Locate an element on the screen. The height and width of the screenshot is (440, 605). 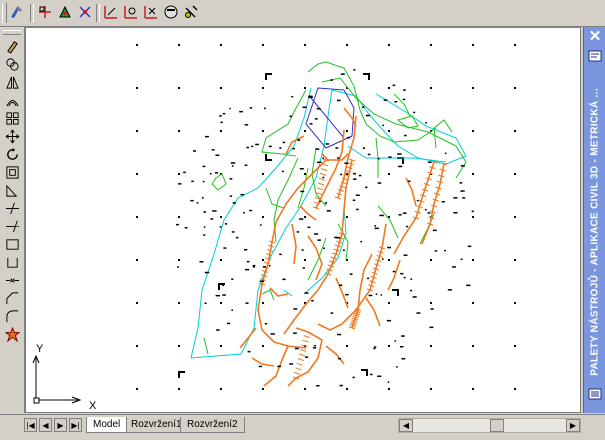
prev-tab-button: ◀ is located at coordinates (45, 425).